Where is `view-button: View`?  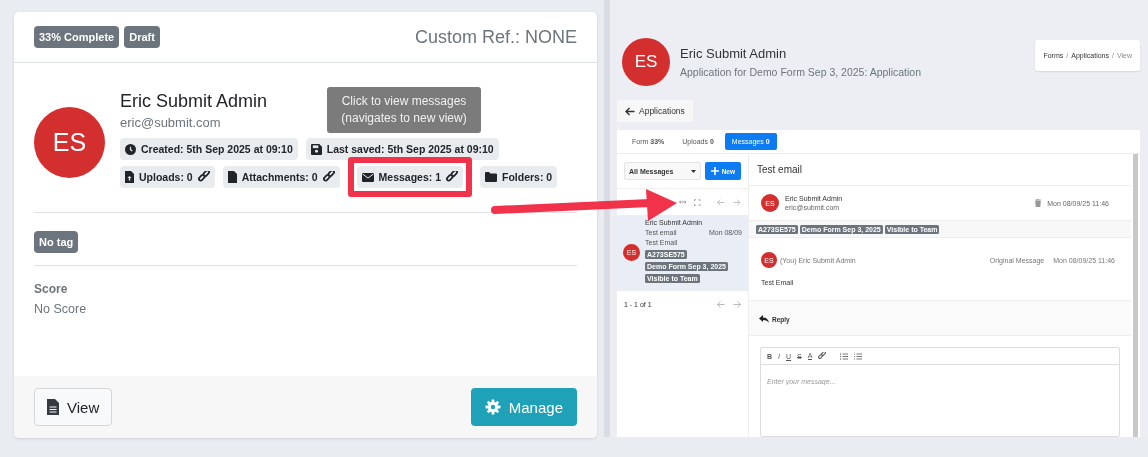
view-button: View is located at coordinates (73, 407).